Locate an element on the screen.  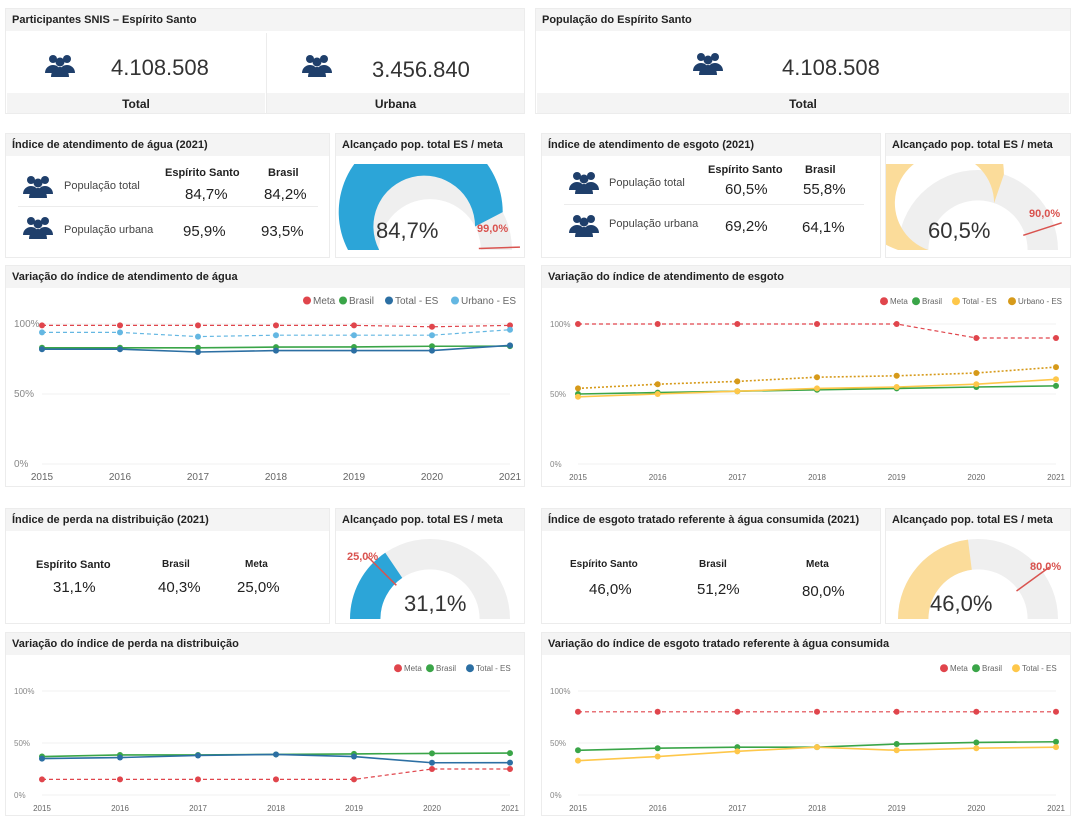
perda-col-meta: Meta is located at coordinates (256, 564).